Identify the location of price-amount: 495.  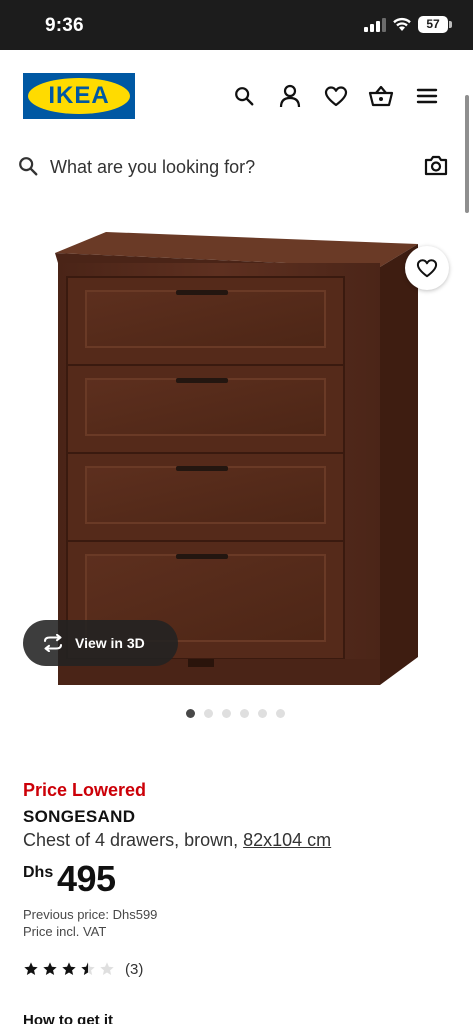
(86, 878).